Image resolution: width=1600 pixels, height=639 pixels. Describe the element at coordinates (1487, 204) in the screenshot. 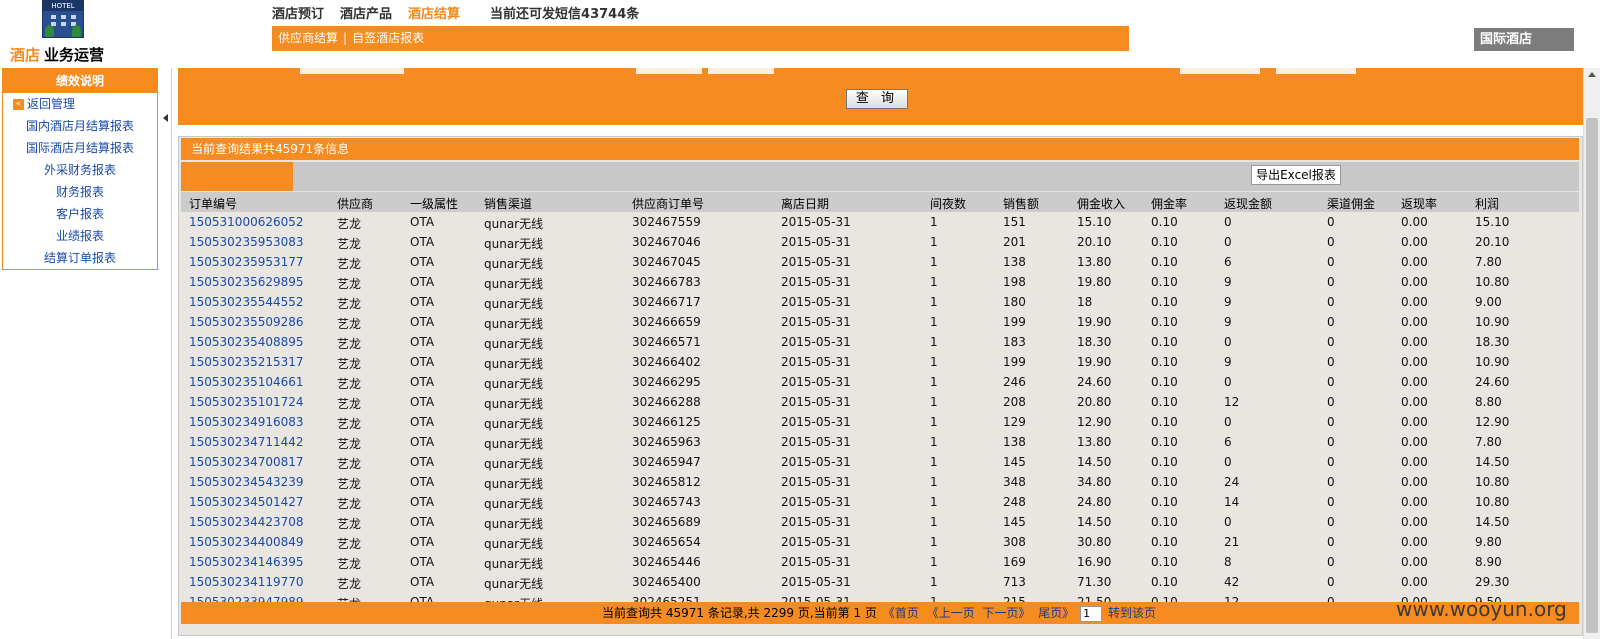

I see `column-header-profit: 利润` at that location.